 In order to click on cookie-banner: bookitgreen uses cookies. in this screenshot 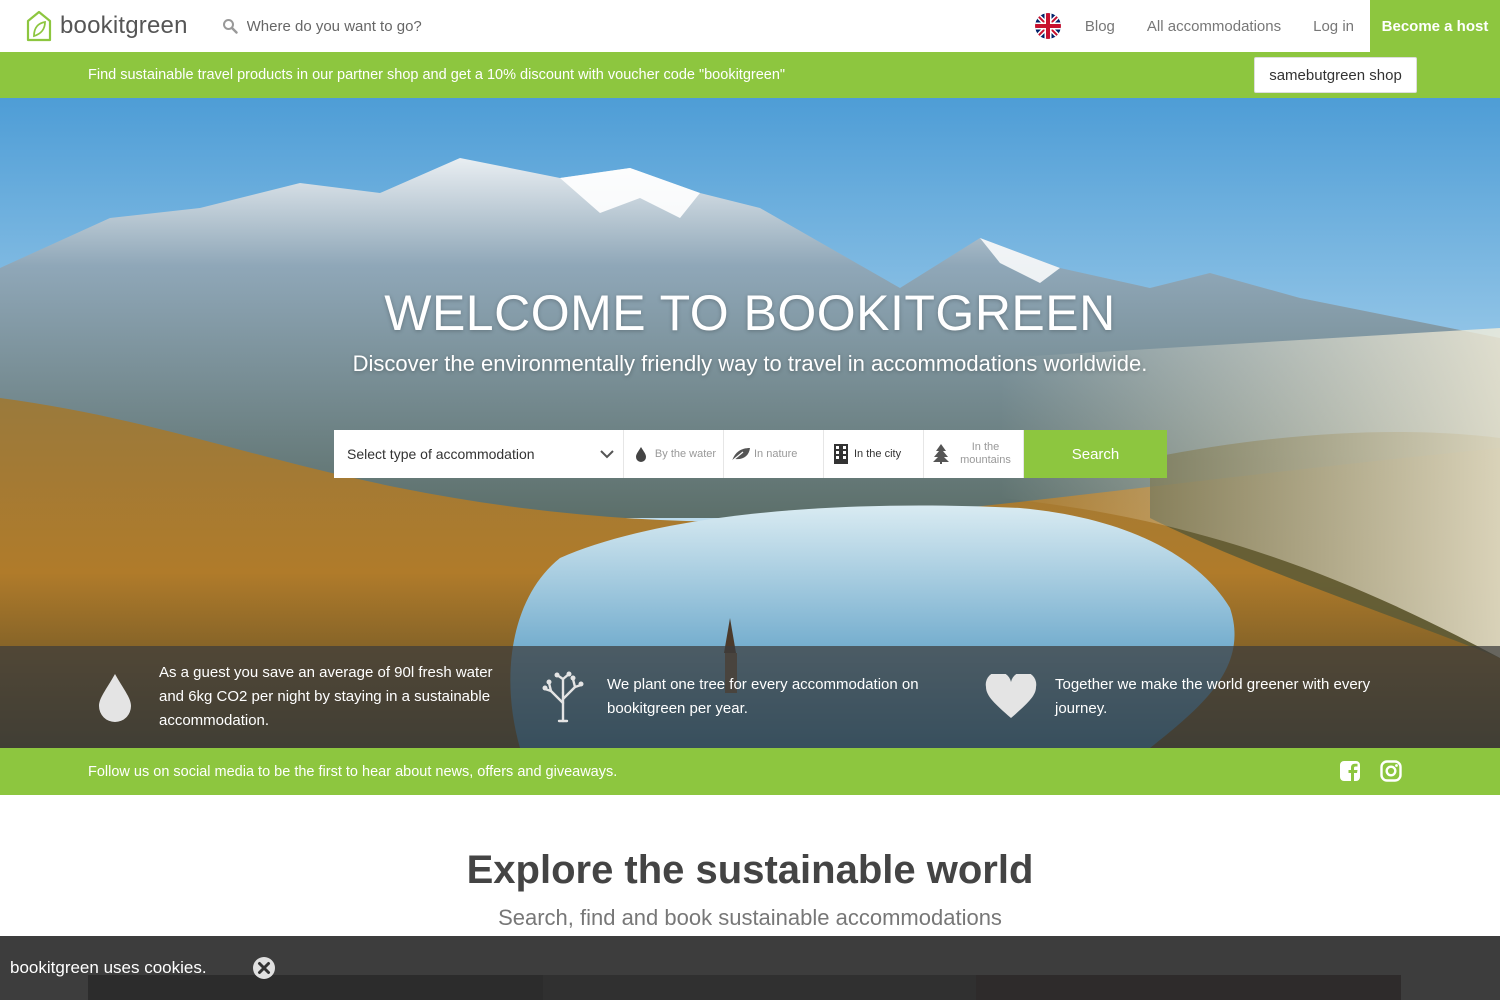, I will do `click(750, 968)`.